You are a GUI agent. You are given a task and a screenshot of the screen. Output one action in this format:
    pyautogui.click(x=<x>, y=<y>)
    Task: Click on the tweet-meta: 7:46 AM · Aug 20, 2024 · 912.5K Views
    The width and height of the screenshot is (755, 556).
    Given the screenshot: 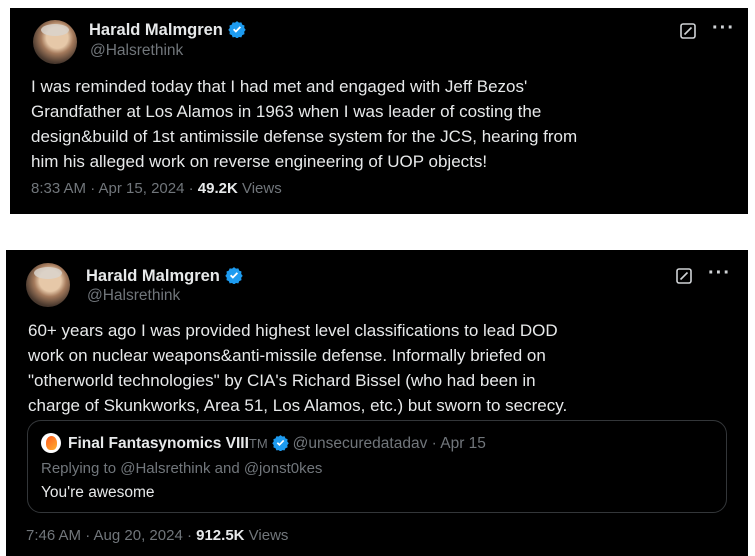 What is the action you would take?
    pyautogui.click(x=157, y=535)
    